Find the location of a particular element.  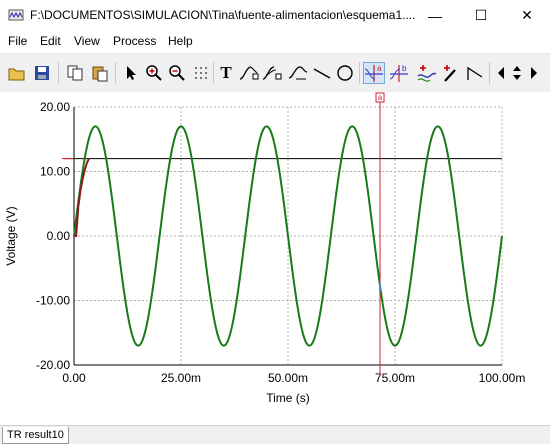

close-icon: ✕ is located at coordinates (527, 15).